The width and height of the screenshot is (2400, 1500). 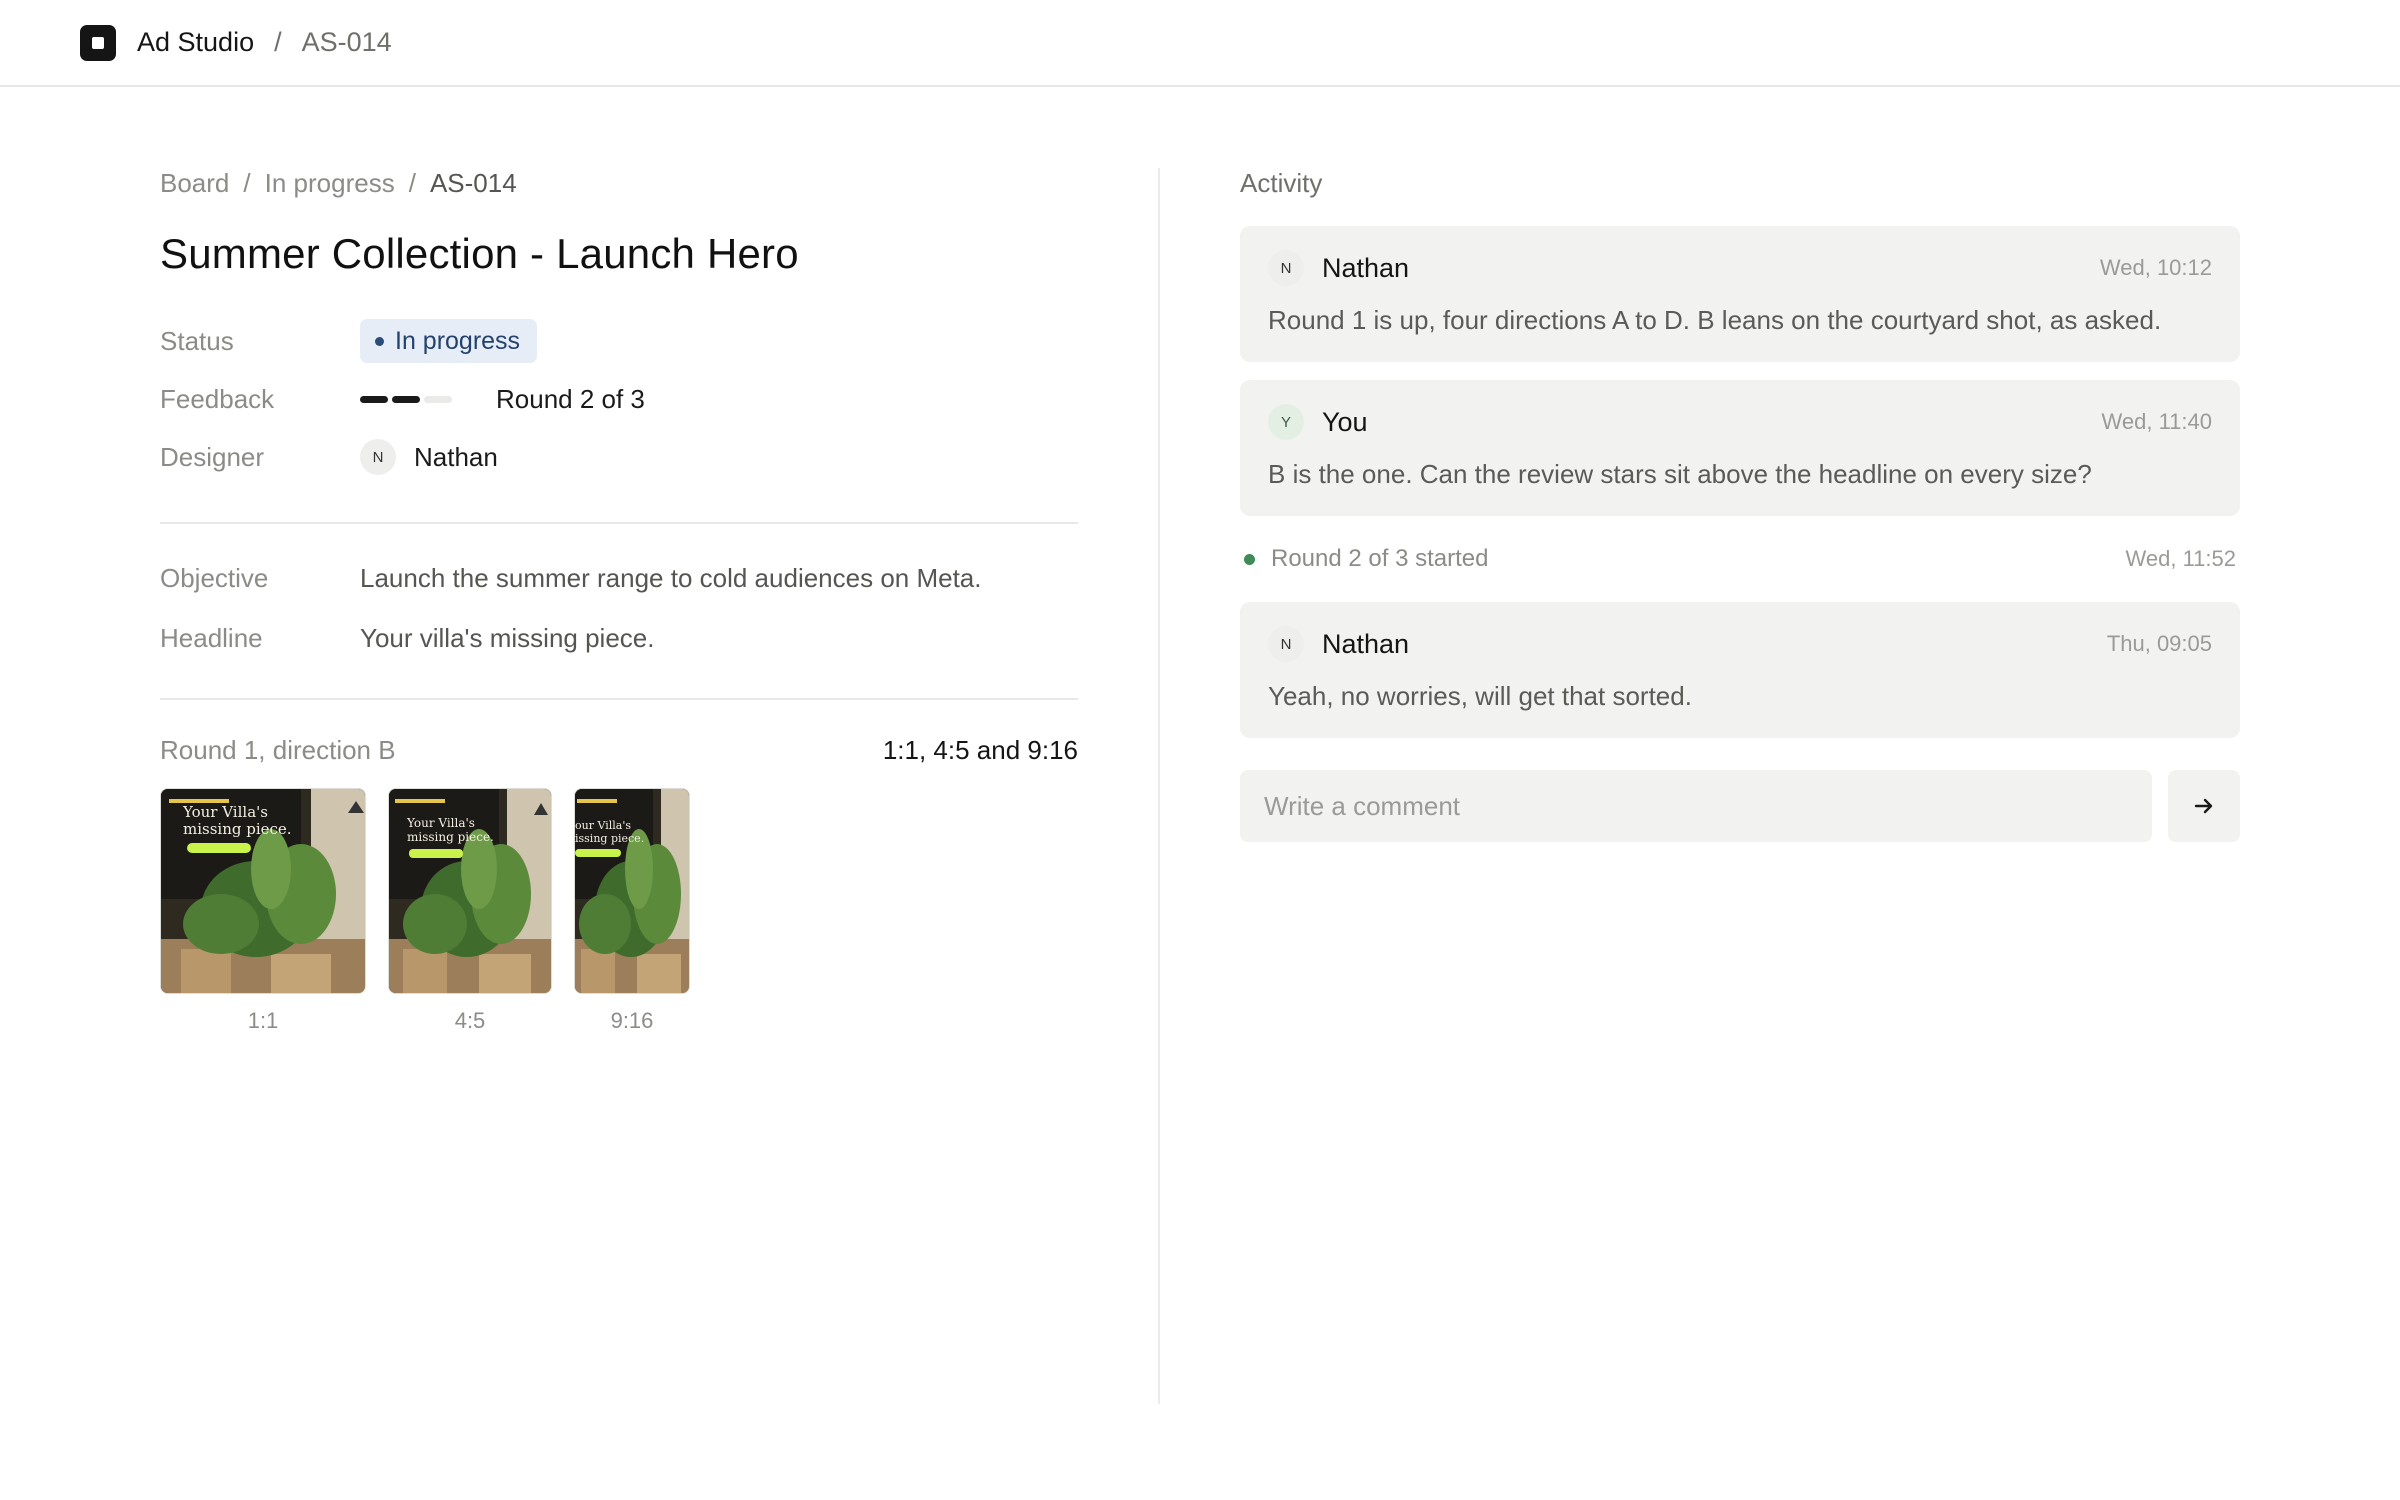 I want to click on status-dot-icon, so click(x=379, y=341).